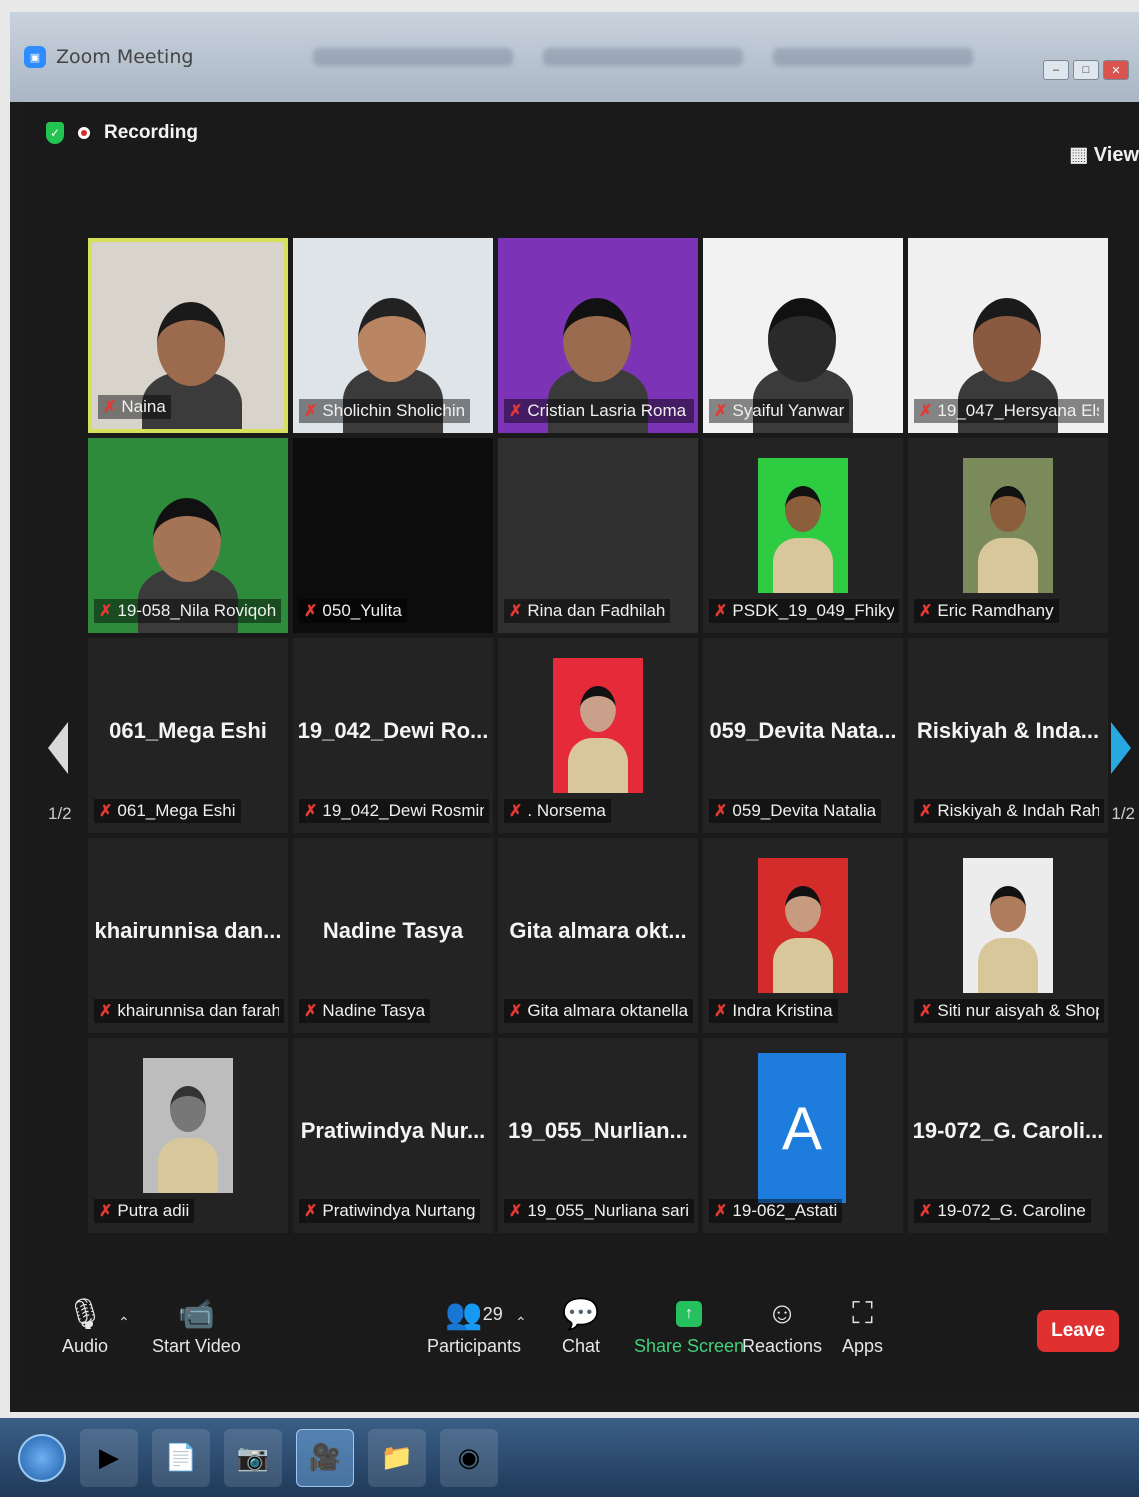 The image size is (1139, 1497). I want to click on participant-tile: ✗ Rina dan Fadhilah, so click(598, 535).